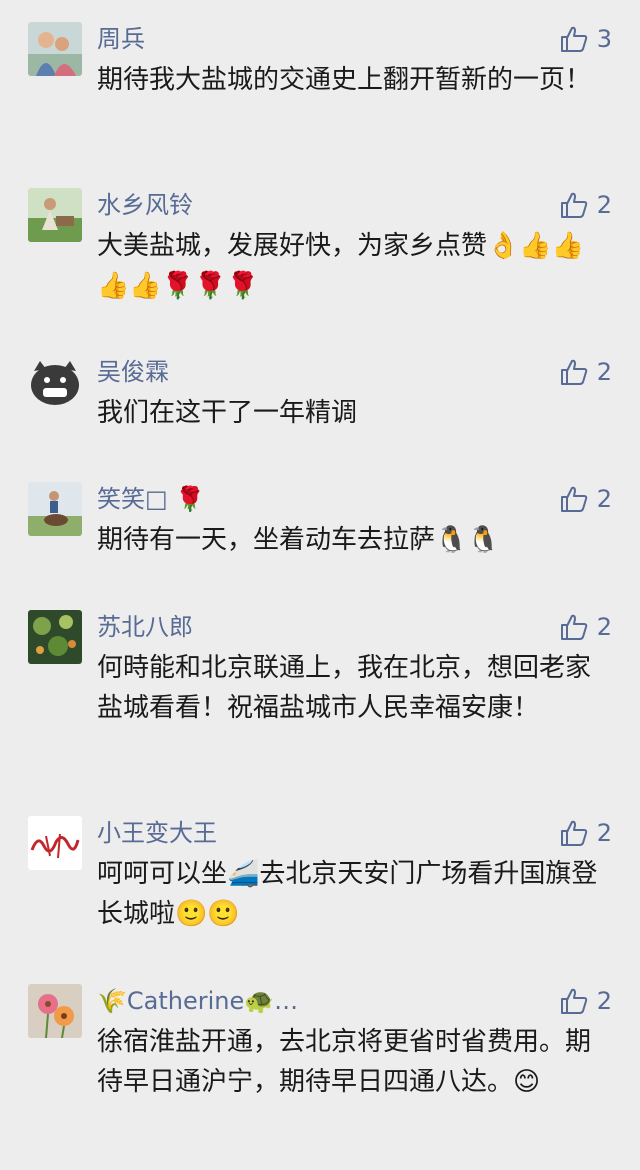 The height and width of the screenshot is (1170, 640). Describe the element at coordinates (145, 627) in the screenshot. I see `commenter-name: 苏北八郎` at that location.